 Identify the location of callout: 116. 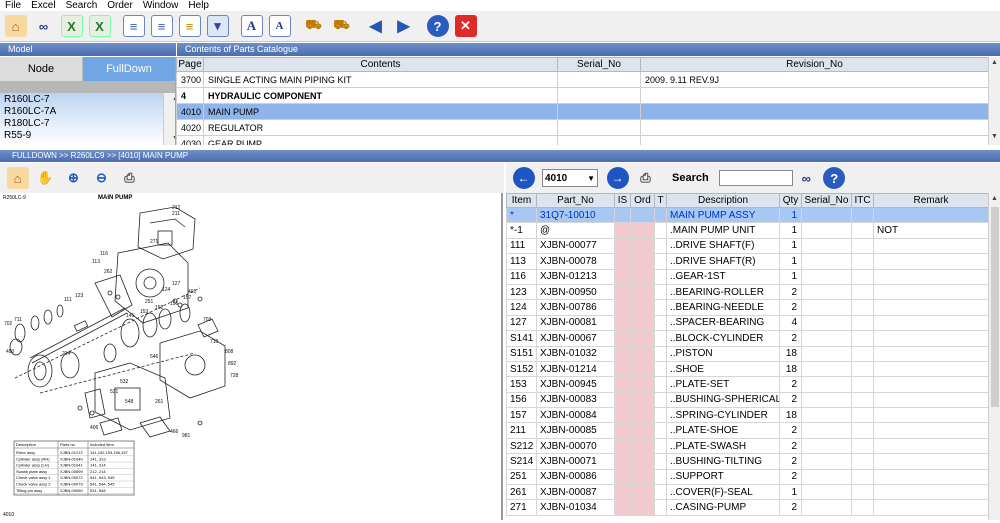
(104, 254).